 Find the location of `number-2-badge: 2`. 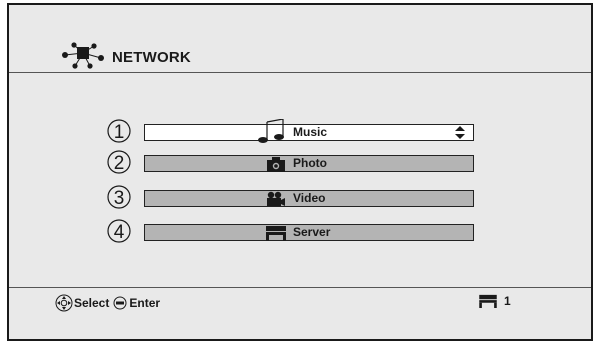

number-2-badge: 2 is located at coordinates (119, 162).